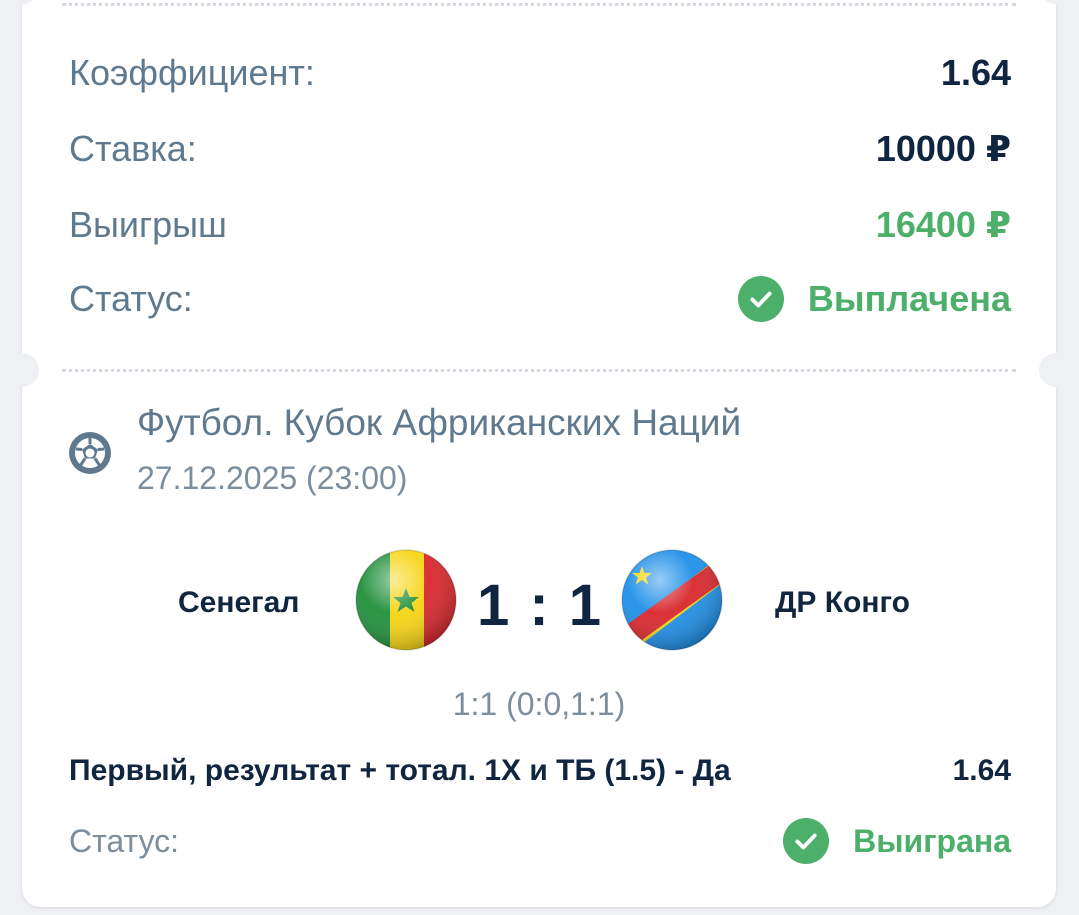  I want to click on coef-label: Коэффициент:, so click(192, 72).